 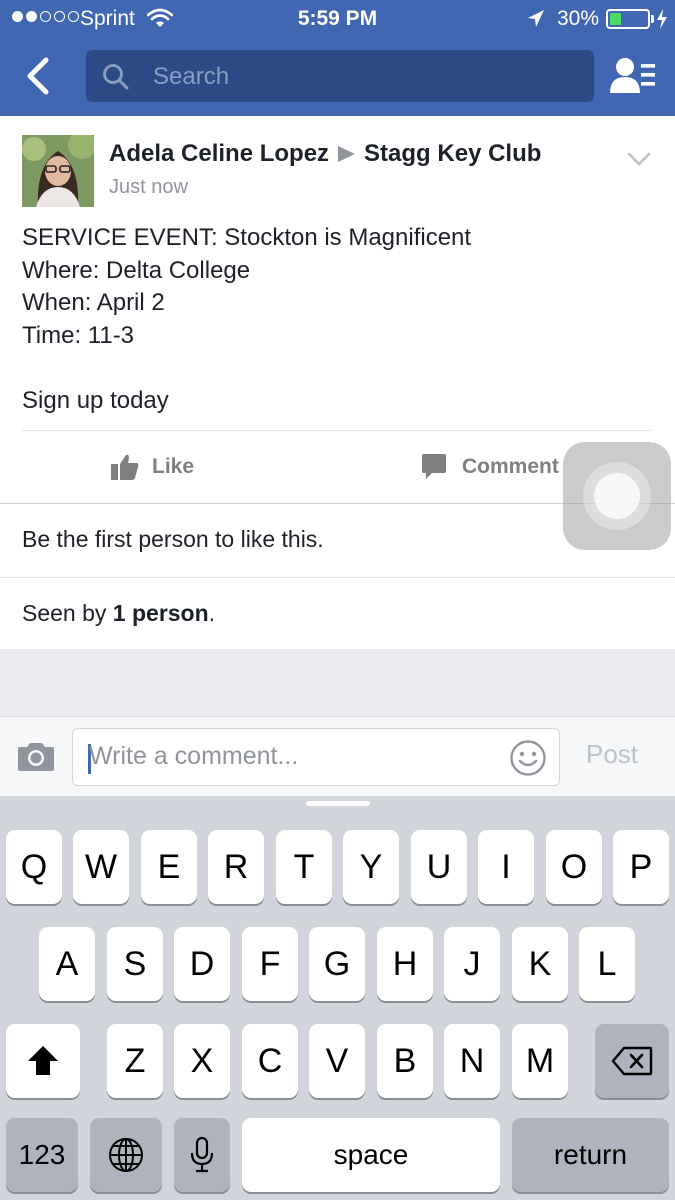 What do you see at coordinates (36, 757) in the screenshot?
I see `camera-icon` at bounding box center [36, 757].